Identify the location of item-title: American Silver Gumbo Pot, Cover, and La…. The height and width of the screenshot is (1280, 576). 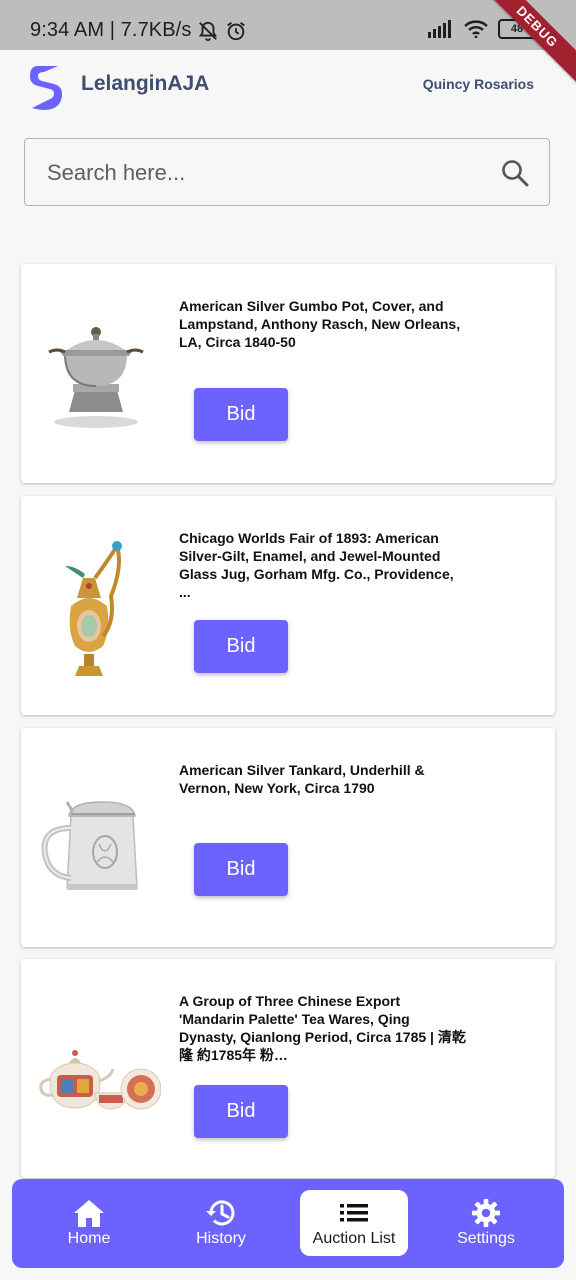
(320, 324).